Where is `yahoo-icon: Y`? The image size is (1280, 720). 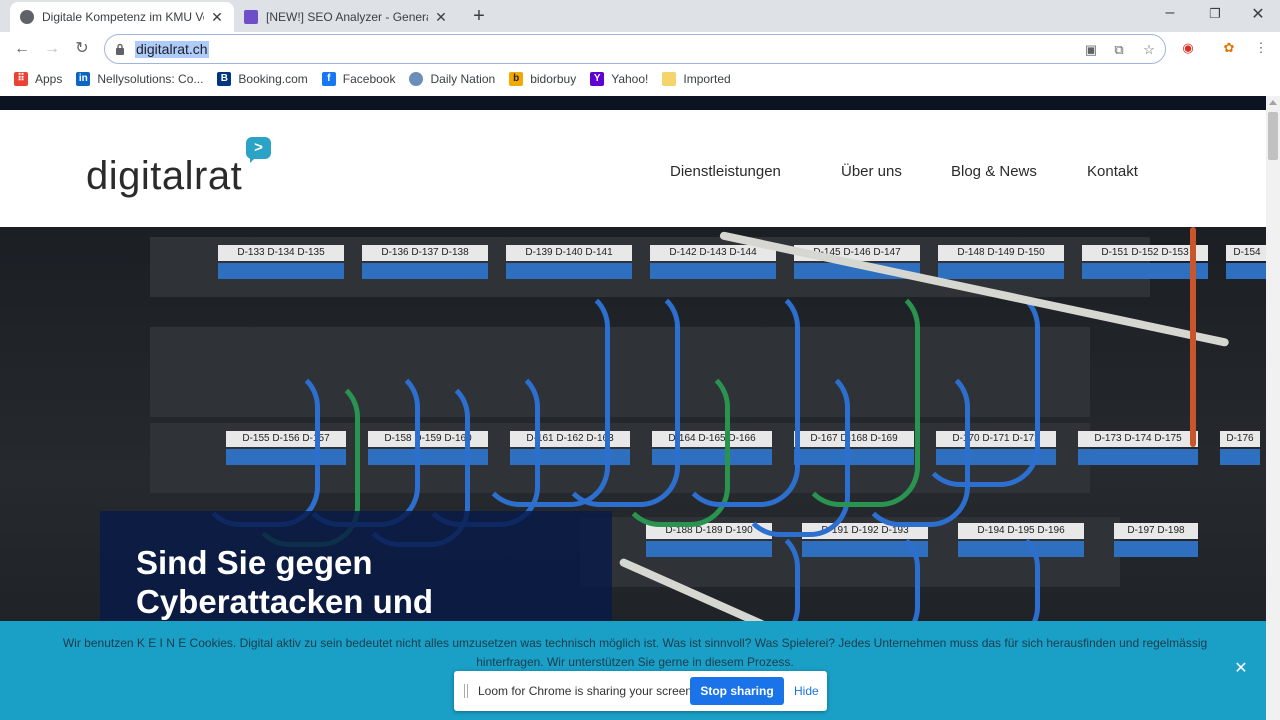
yahoo-icon: Y is located at coordinates (597, 79).